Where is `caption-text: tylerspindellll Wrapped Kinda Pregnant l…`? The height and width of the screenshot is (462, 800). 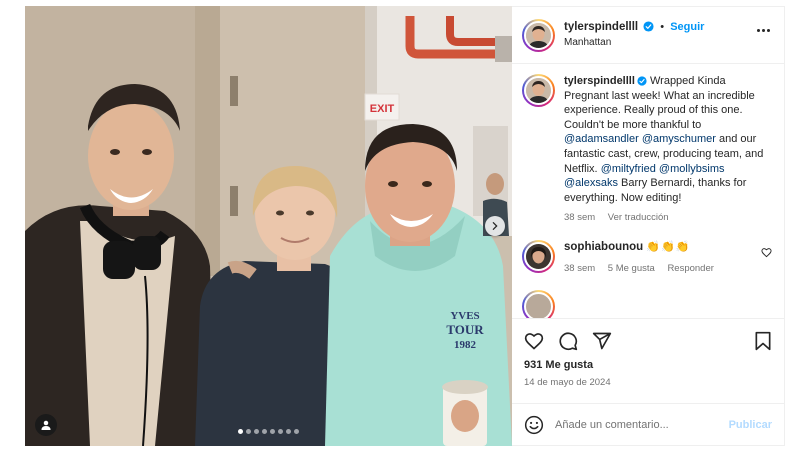 caption-text: tylerspindellll Wrapped Kinda Pregnant l… is located at coordinates (668, 139).